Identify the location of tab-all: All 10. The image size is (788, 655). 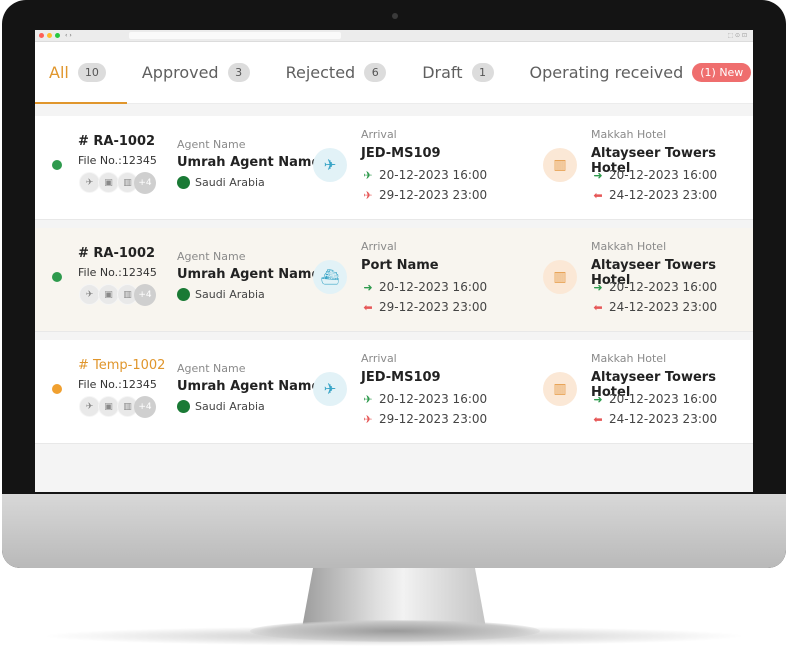
(77, 72).